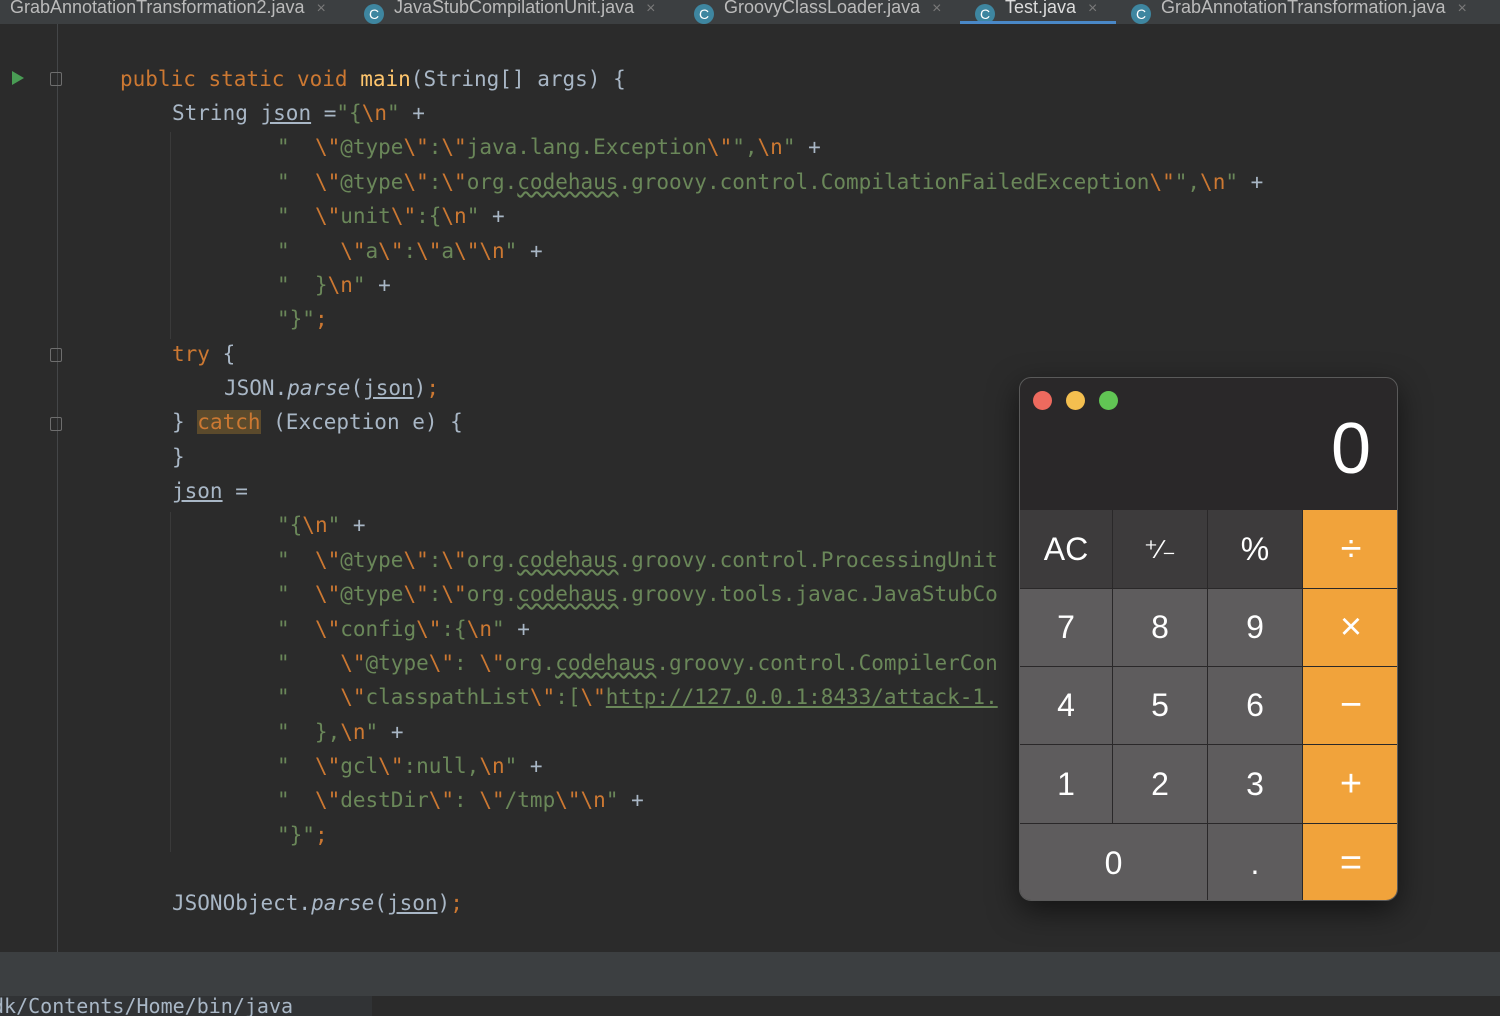 The image size is (1500, 1016). Describe the element at coordinates (373, 79) in the screenshot. I see `code-line: public static void main(String[] args) {` at that location.